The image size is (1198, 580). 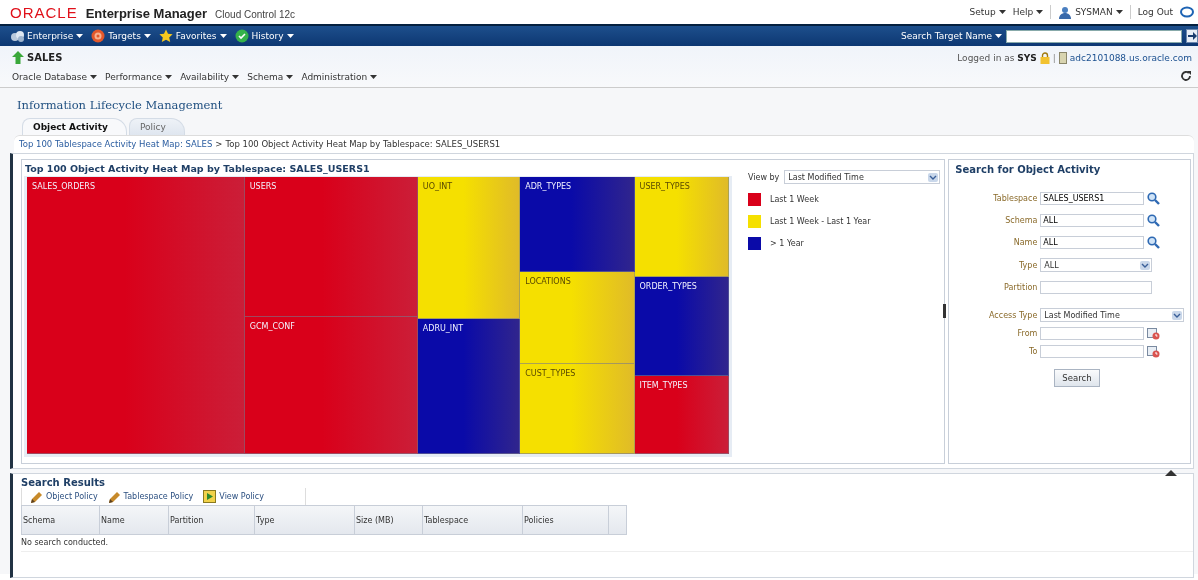 What do you see at coordinates (794, 199) in the screenshot?
I see `legend-label: Last 1 Week` at bounding box center [794, 199].